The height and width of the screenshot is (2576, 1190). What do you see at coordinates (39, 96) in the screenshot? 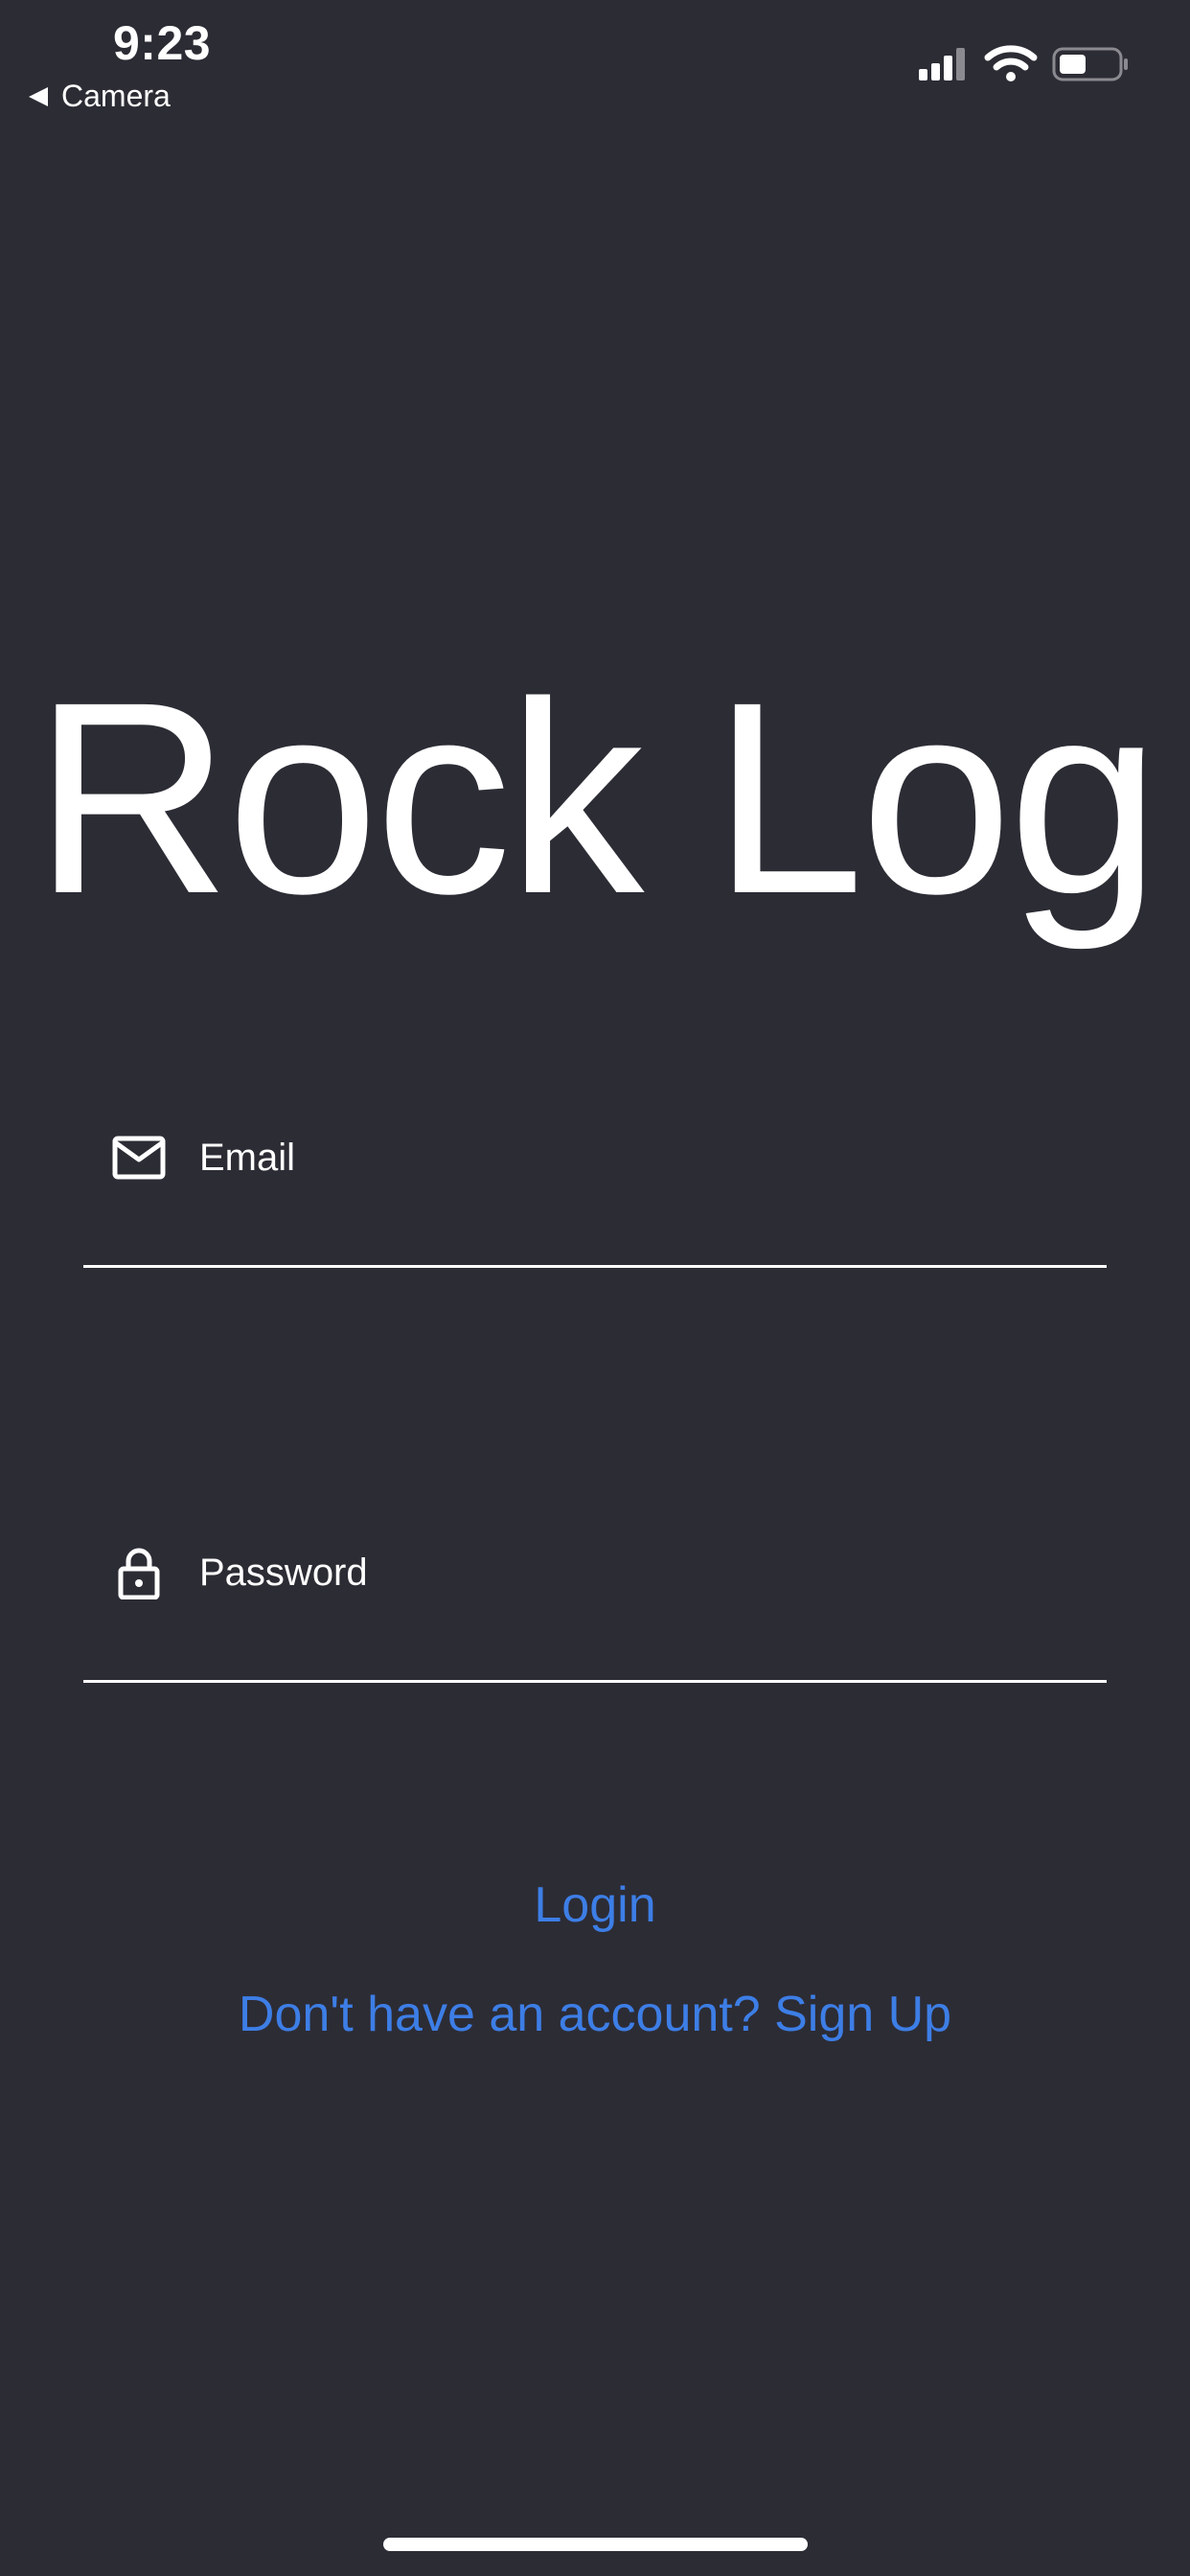
I see `back-arrow-icon` at bounding box center [39, 96].